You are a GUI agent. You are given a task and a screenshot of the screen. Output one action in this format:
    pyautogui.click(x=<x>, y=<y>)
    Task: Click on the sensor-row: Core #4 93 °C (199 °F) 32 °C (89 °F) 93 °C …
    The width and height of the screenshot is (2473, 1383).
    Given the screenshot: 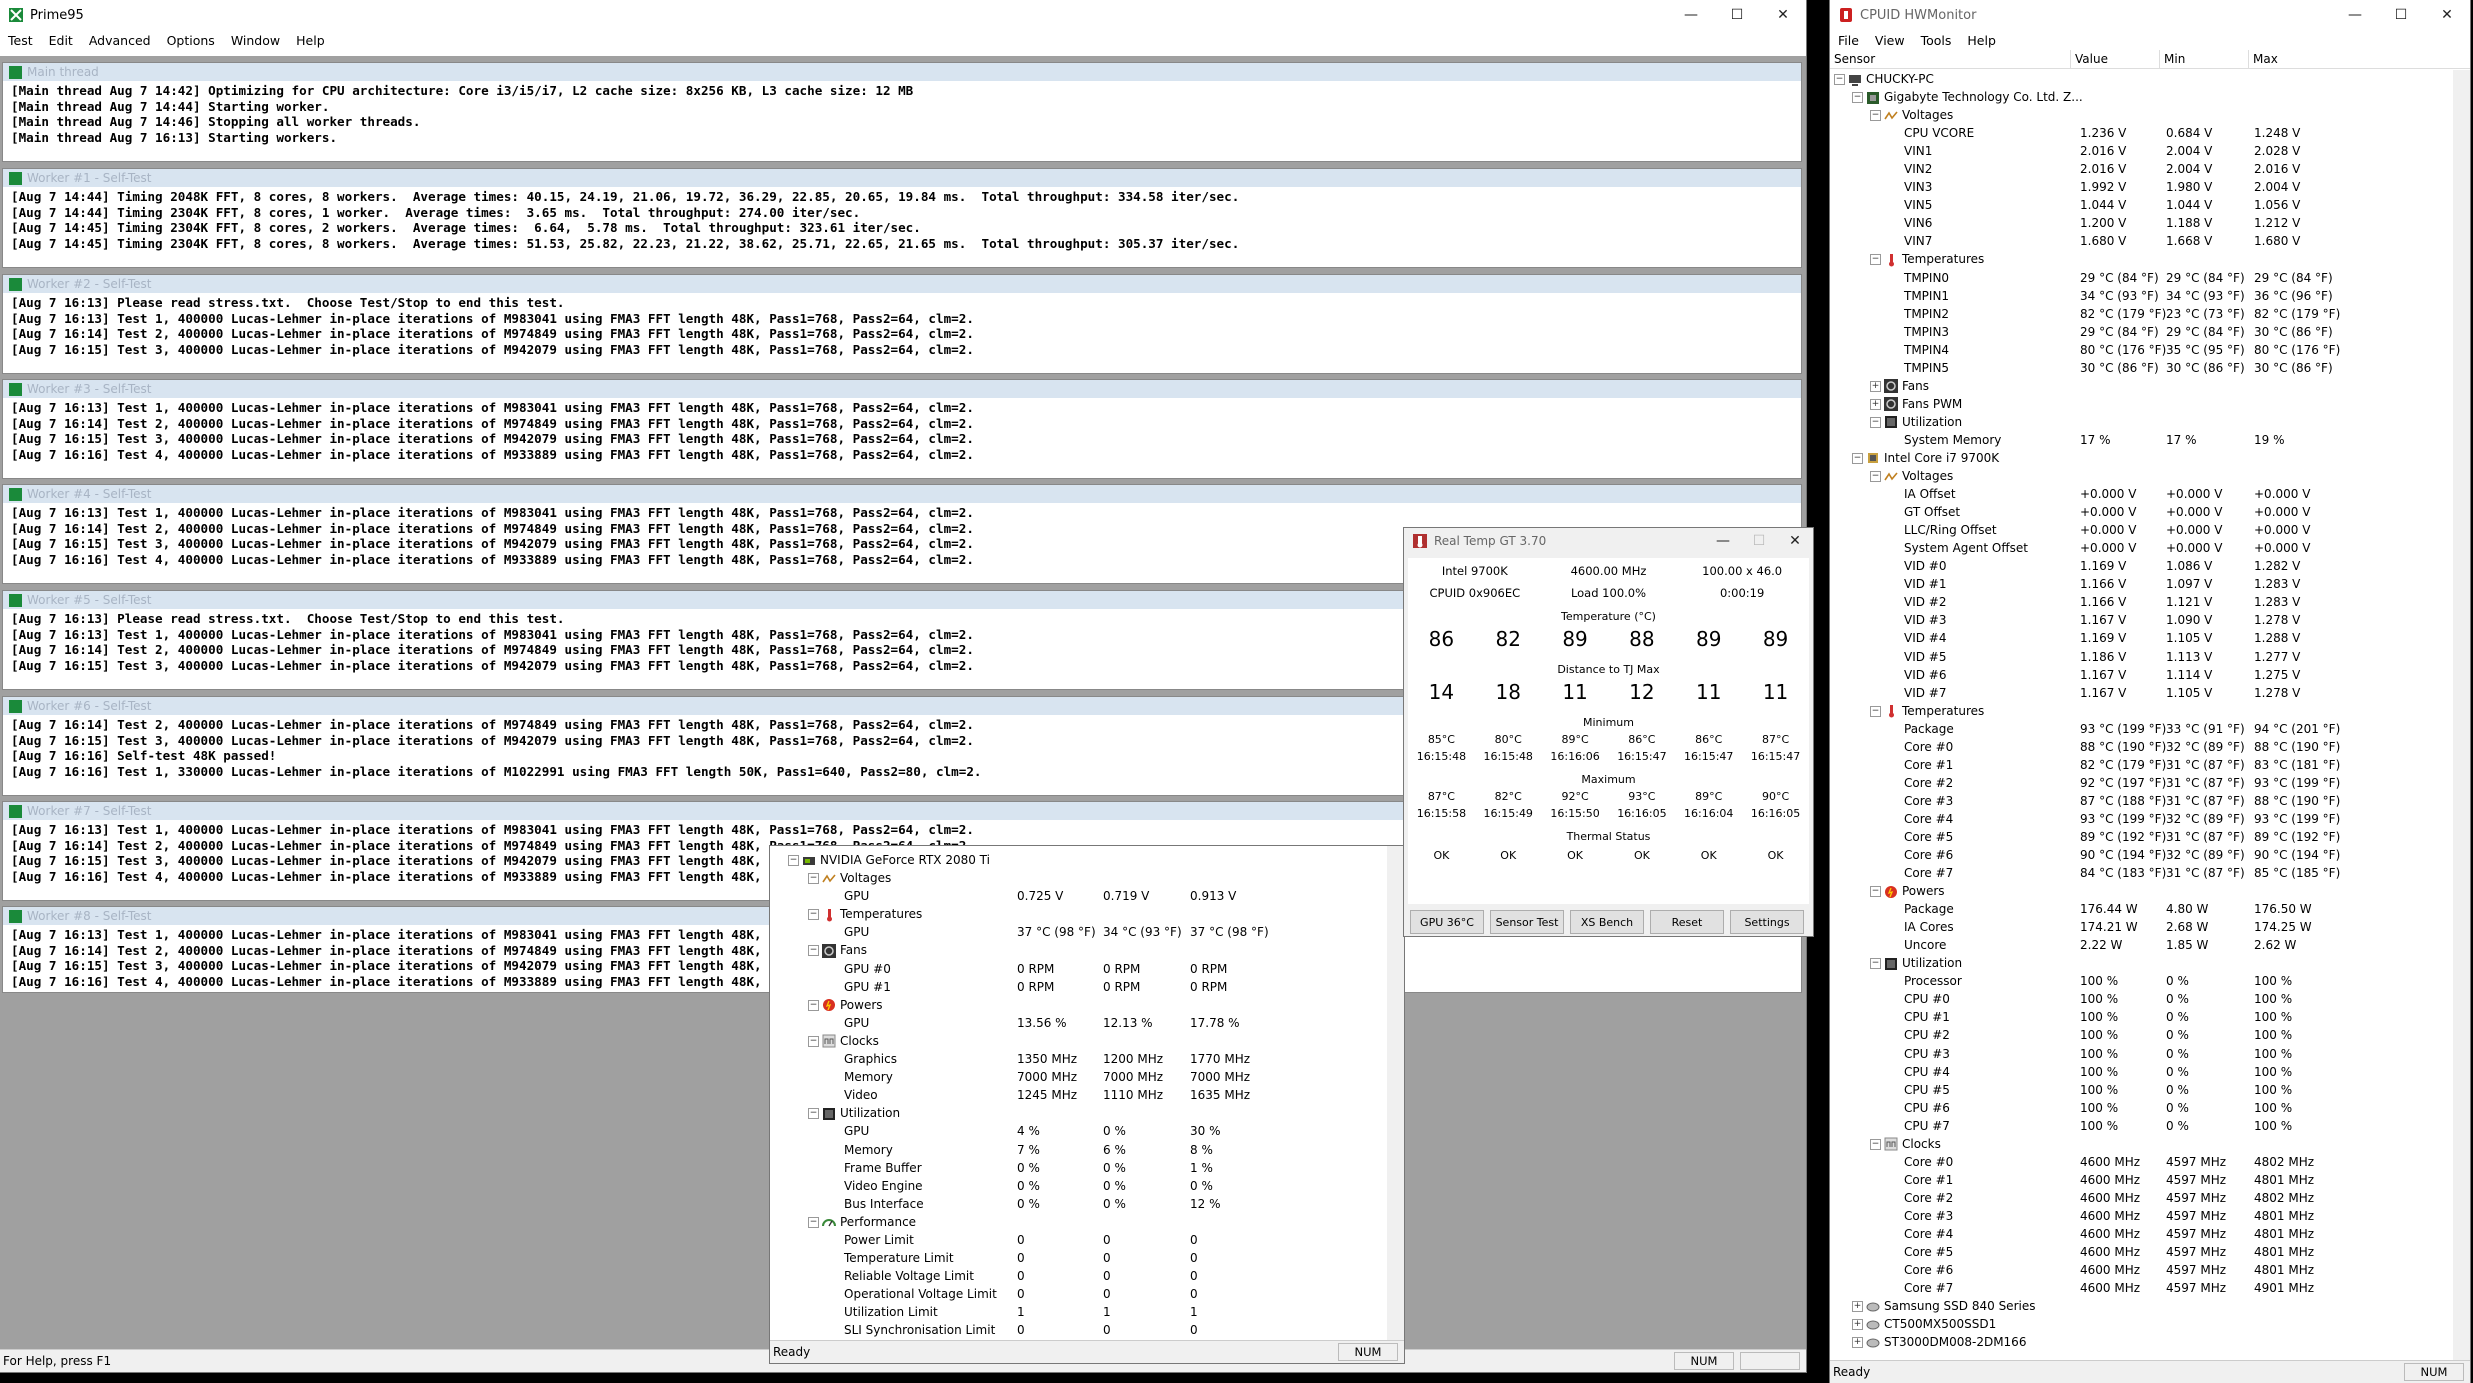 What is the action you would take?
    pyautogui.click(x=2141, y=819)
    